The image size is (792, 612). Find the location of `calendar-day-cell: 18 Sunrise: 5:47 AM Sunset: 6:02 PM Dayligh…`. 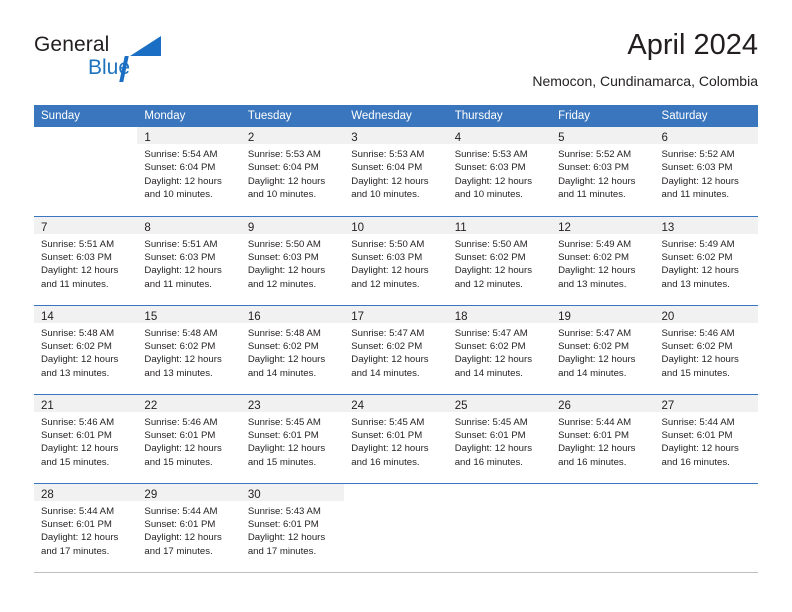

calendar-day-cell: 18 Sunrise: 5:47 AM Sunset: 6:02 PM Dayligh… is located at coordinates (499, 349).